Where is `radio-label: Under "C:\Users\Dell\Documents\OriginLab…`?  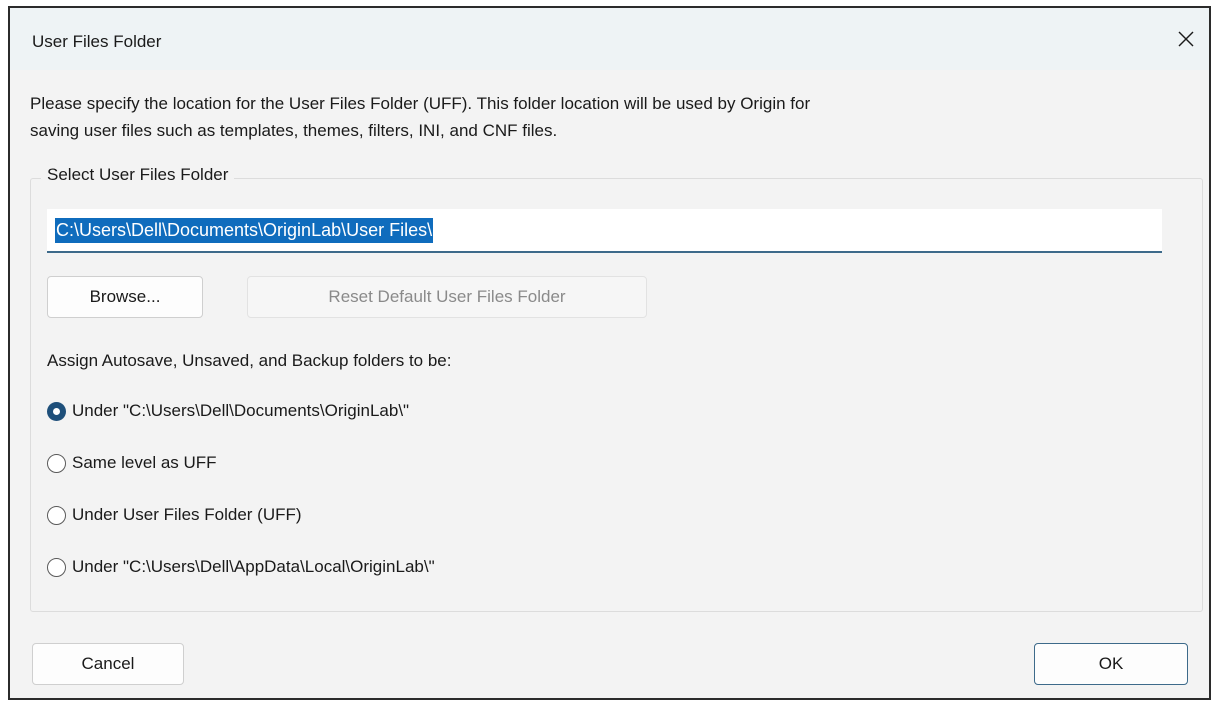
radio-label: Under "C:\Users\Dell\Documents\OriginLab… is located at coordinates (241, 410).